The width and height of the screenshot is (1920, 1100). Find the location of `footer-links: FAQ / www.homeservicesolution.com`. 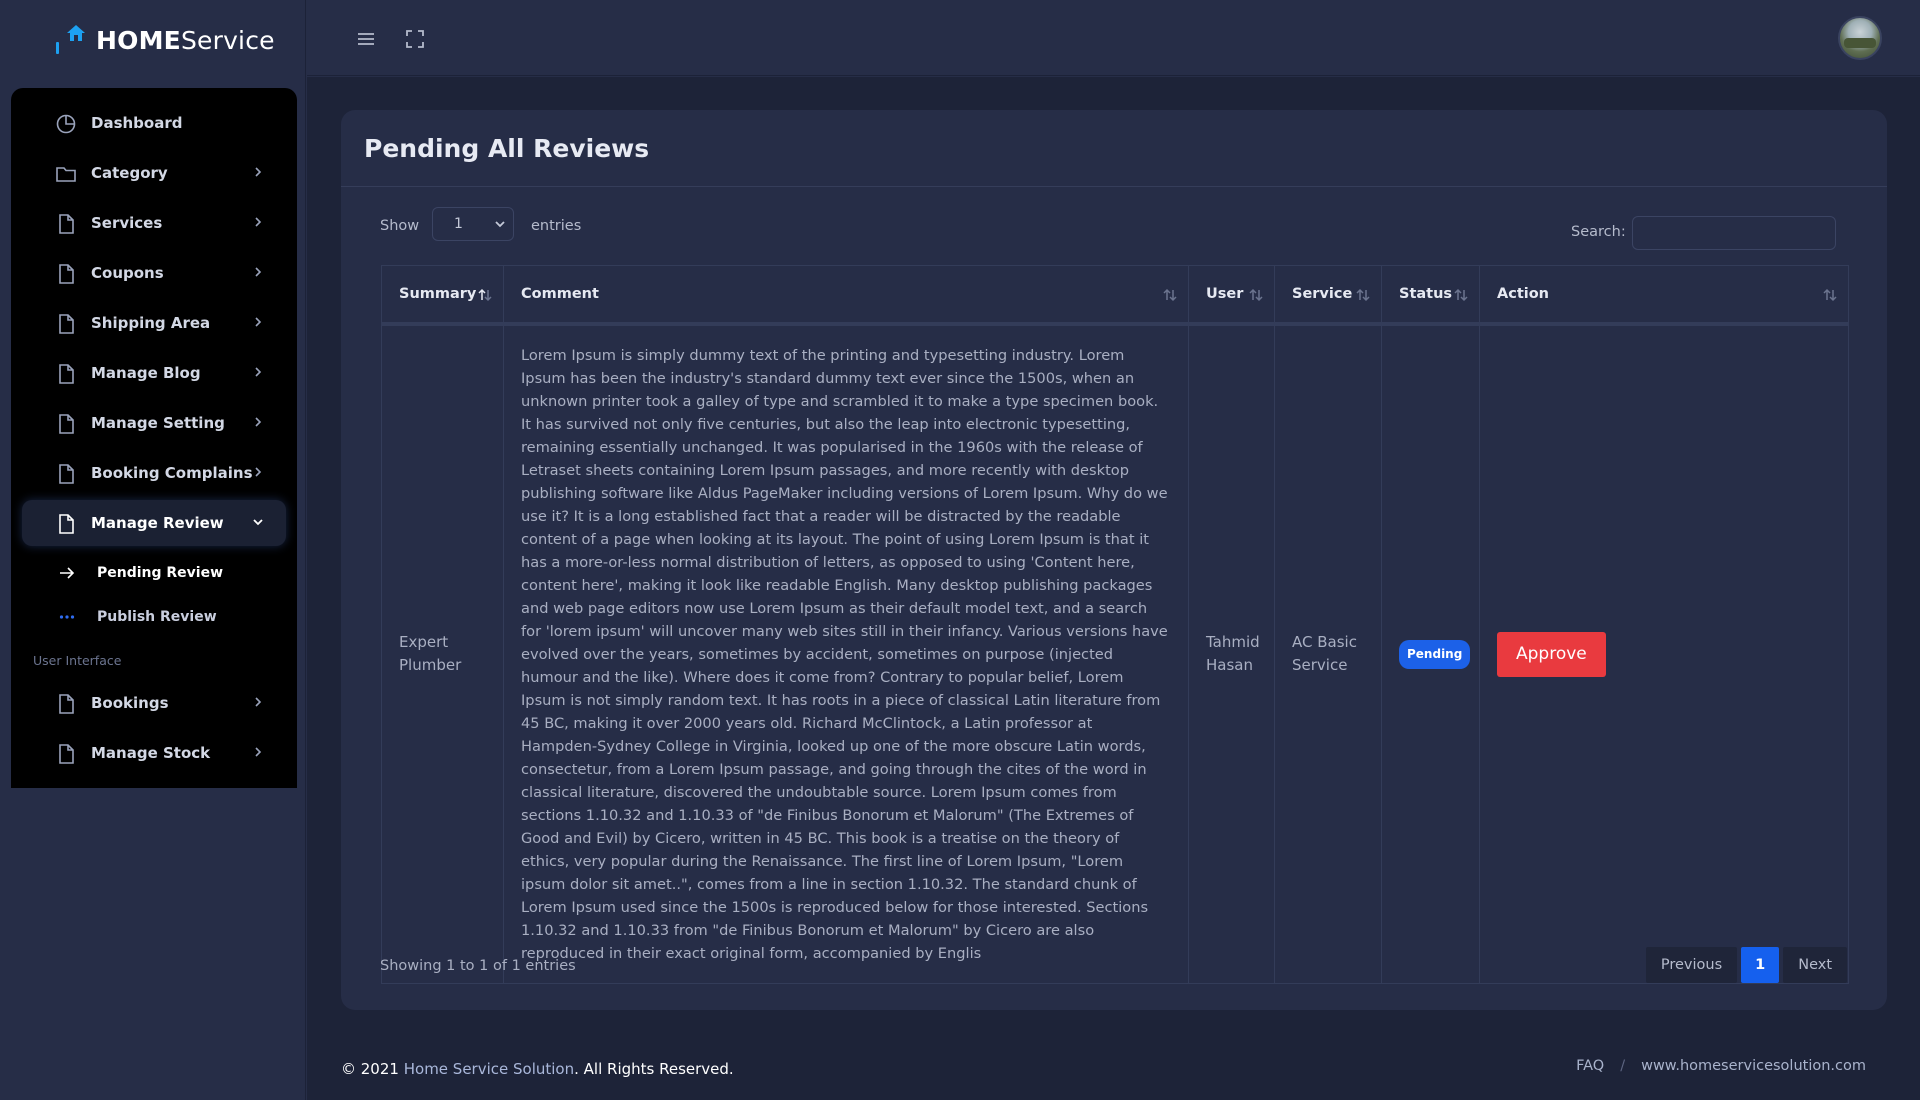

footer-links: FAQ / www.homeservicesolution.com is located at coordinates (1721, 1066).